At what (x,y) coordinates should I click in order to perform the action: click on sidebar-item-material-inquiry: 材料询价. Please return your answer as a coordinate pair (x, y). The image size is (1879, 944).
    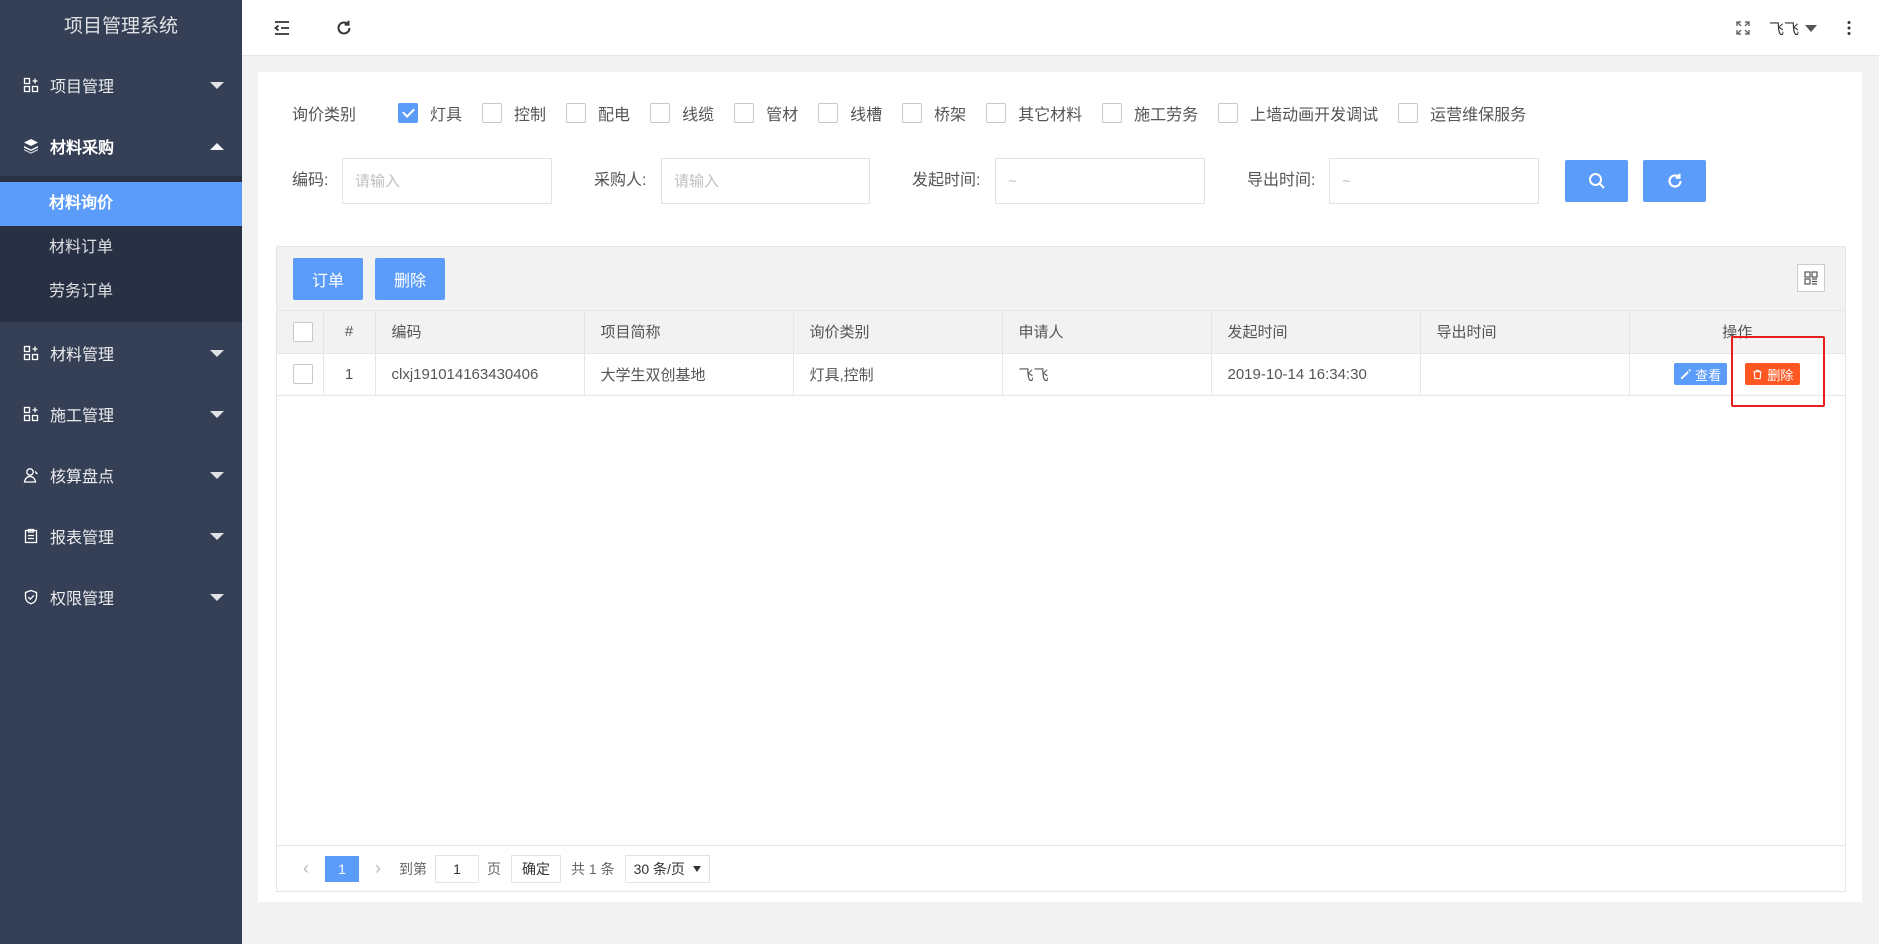
    Looking at the image, I should click on (121, 204).